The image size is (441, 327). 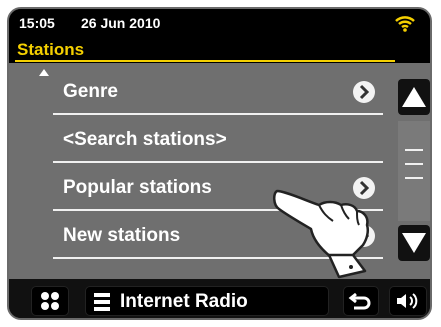 I want to click on list-item-label: <Search stations>, so click(x=145, y=139).